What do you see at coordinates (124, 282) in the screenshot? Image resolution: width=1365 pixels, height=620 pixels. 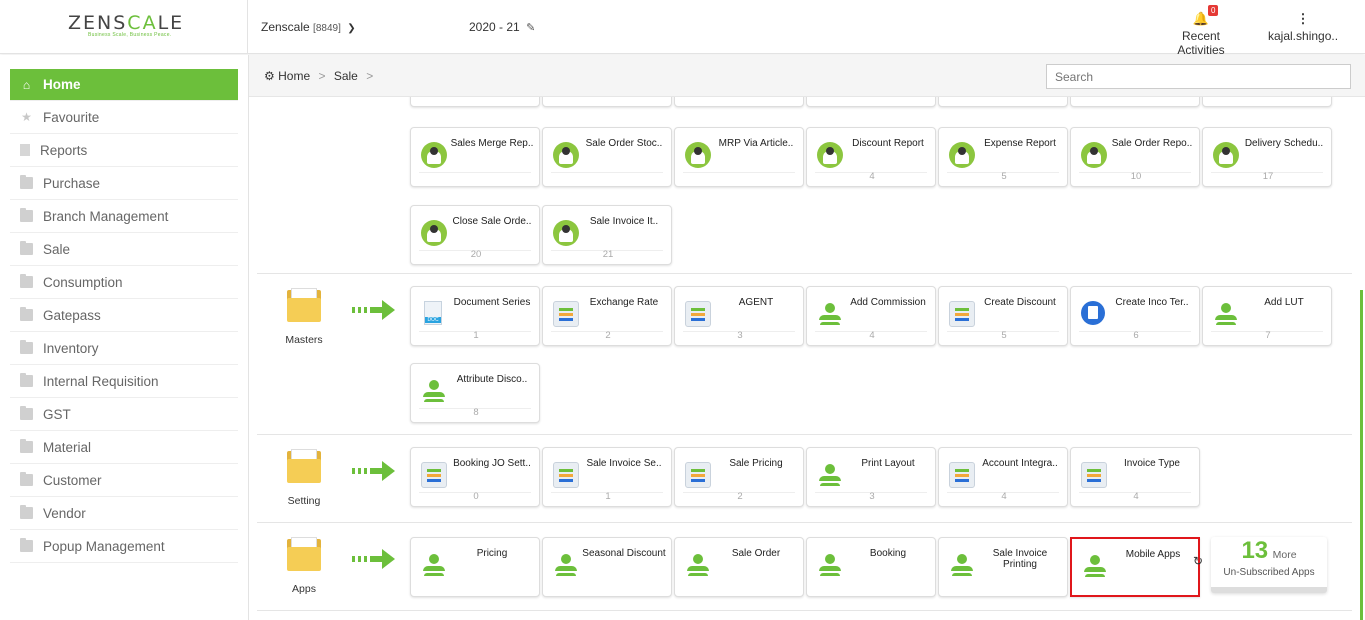 I see `sidebar-item-consumption: Consumption` at bounding box center [124, 282].